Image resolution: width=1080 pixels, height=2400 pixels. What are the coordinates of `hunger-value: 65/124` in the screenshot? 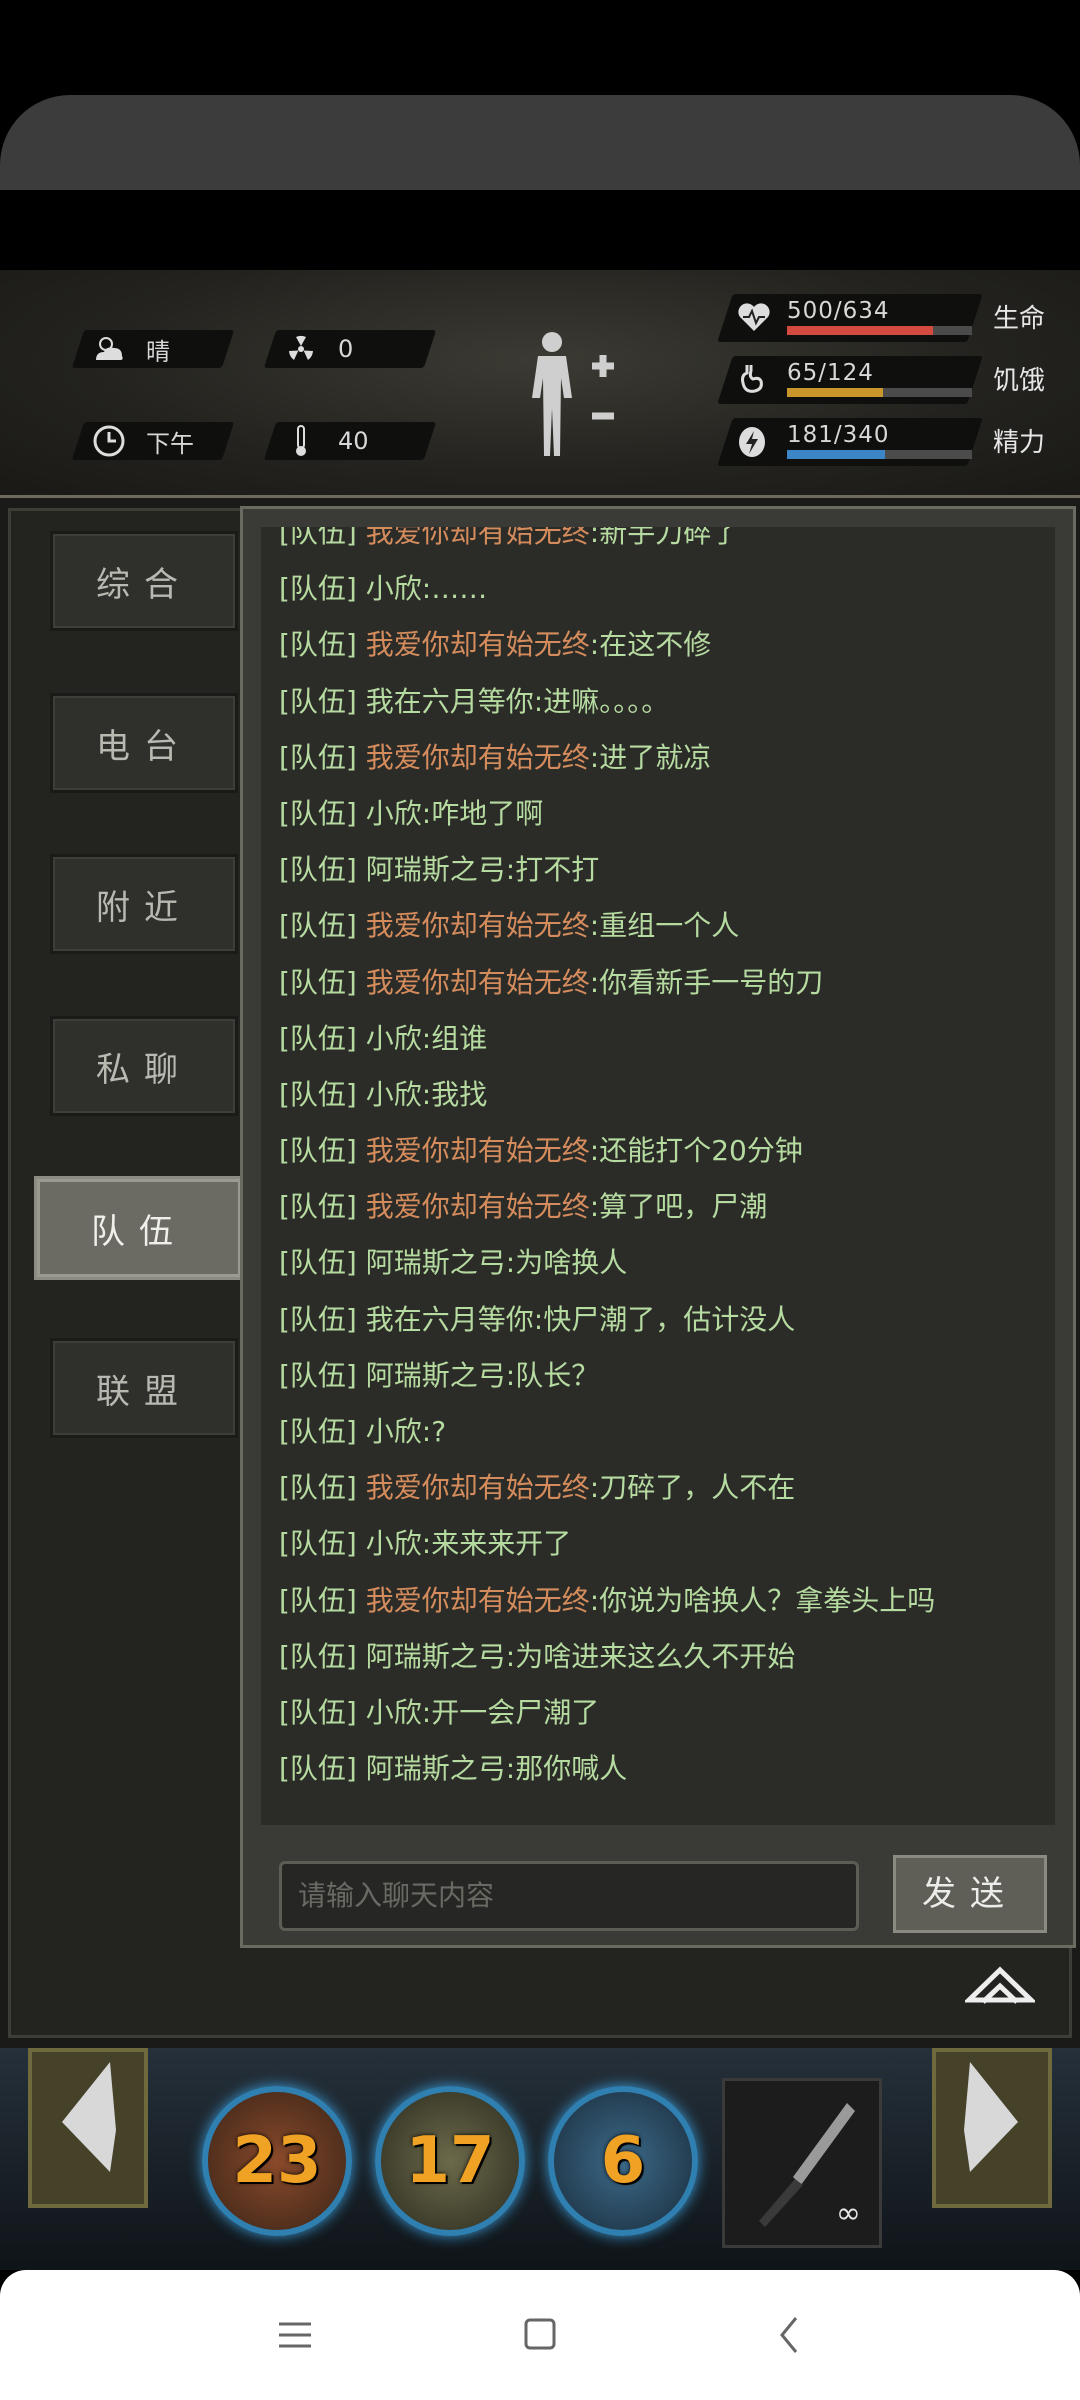 It's located at (830, 373).